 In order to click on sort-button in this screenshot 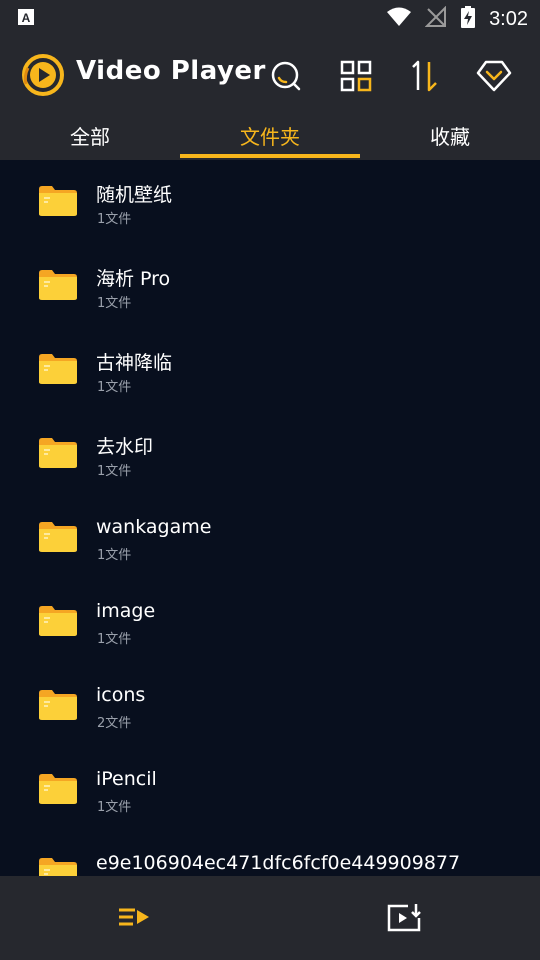, I will do `click(424, 76)`.